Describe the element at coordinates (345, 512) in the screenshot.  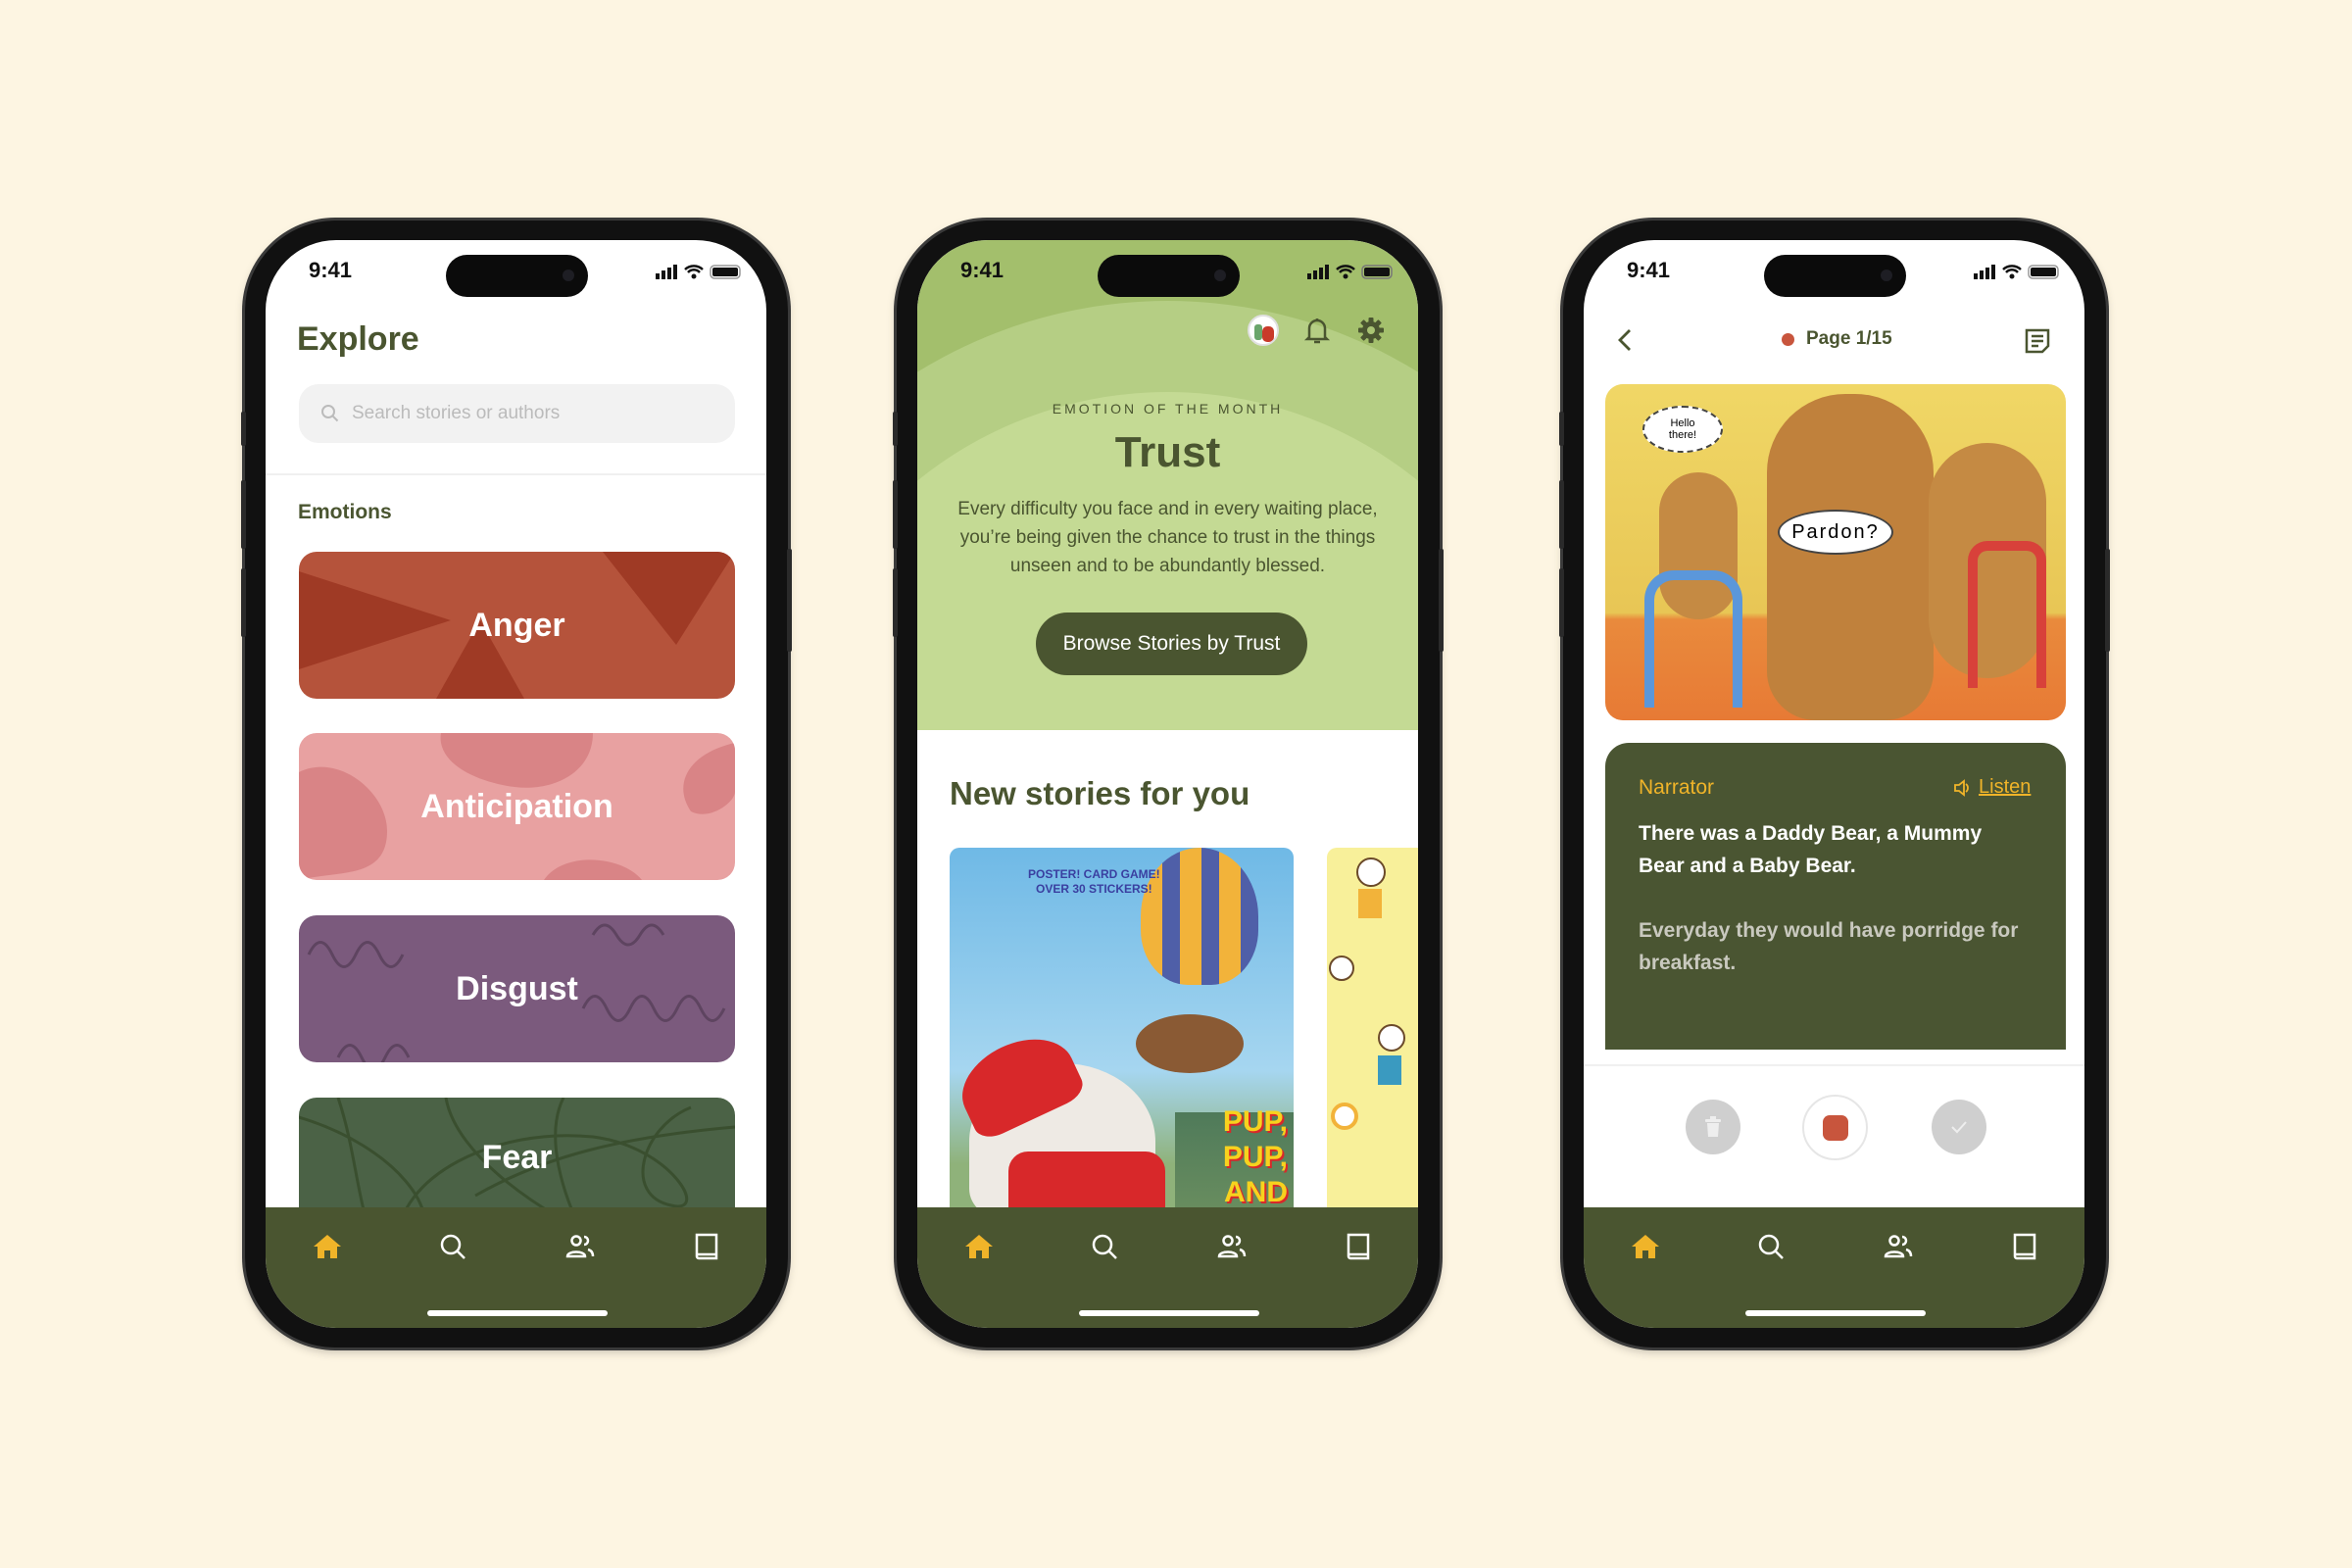
I see `section-title: Emotions` at that location.